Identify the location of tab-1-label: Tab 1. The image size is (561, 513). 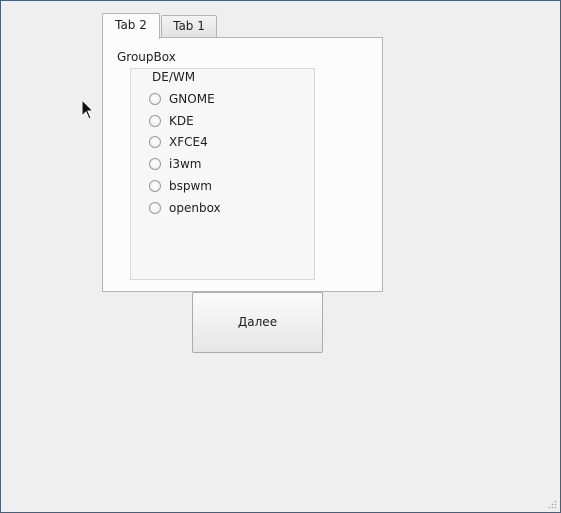
(189, 26).